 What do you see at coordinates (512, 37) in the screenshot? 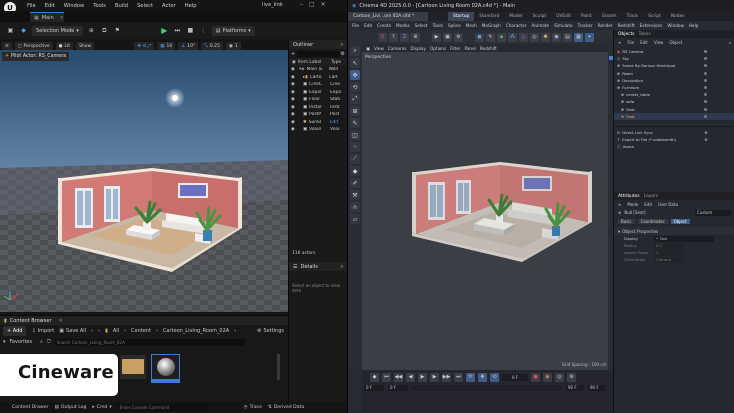
I see `cloner-icon: ⁂` at bounding box center [512, 37].